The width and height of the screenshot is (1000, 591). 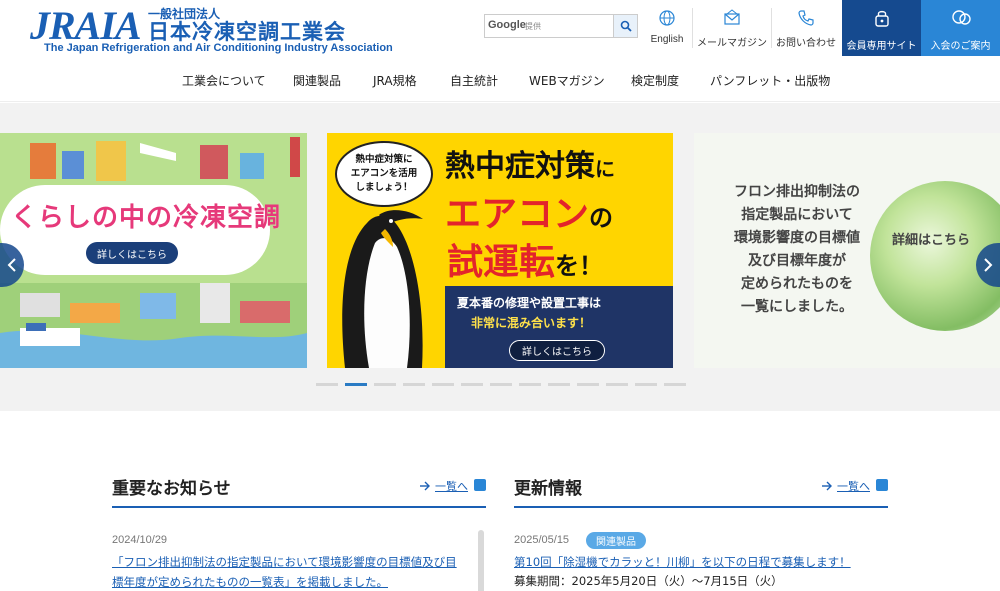 I want to click on slide2-speech-bubble: 熱中症対策に エアコンを活用 しましょう！, so click(x=384, y=174).